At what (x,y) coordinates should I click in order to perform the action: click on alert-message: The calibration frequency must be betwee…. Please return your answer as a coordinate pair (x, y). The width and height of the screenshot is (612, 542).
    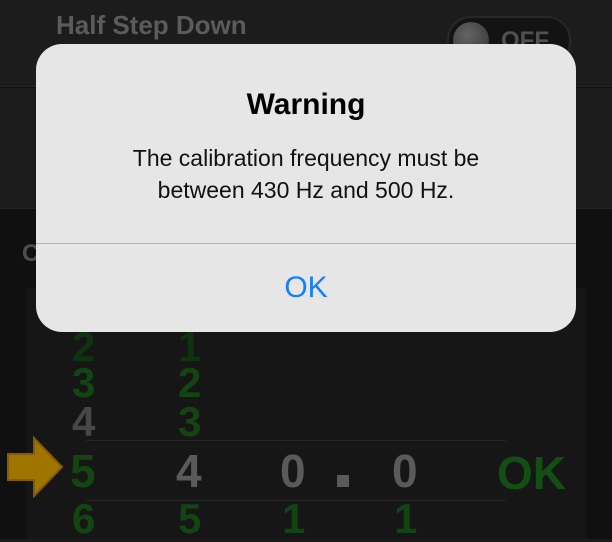
    Looking at the image, I should click on (306, 174).